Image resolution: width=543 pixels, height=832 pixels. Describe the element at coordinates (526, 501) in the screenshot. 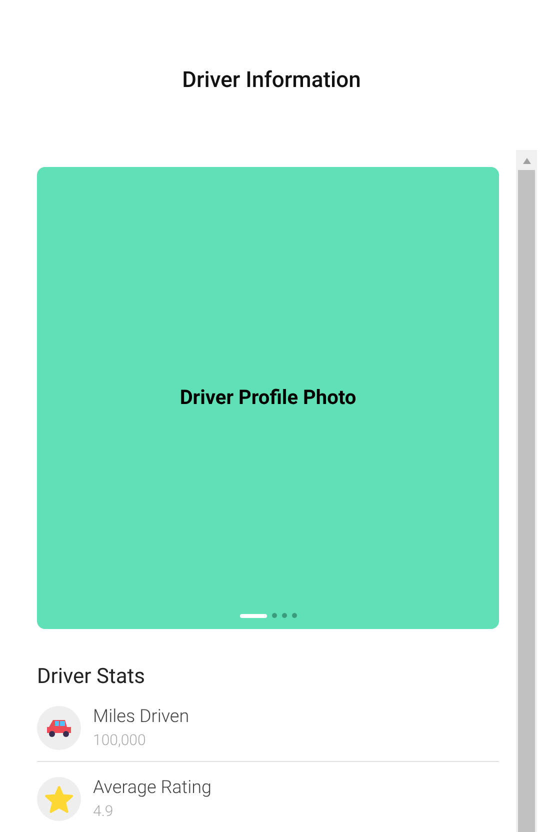

I see `scrollbar-thumb` at that location.